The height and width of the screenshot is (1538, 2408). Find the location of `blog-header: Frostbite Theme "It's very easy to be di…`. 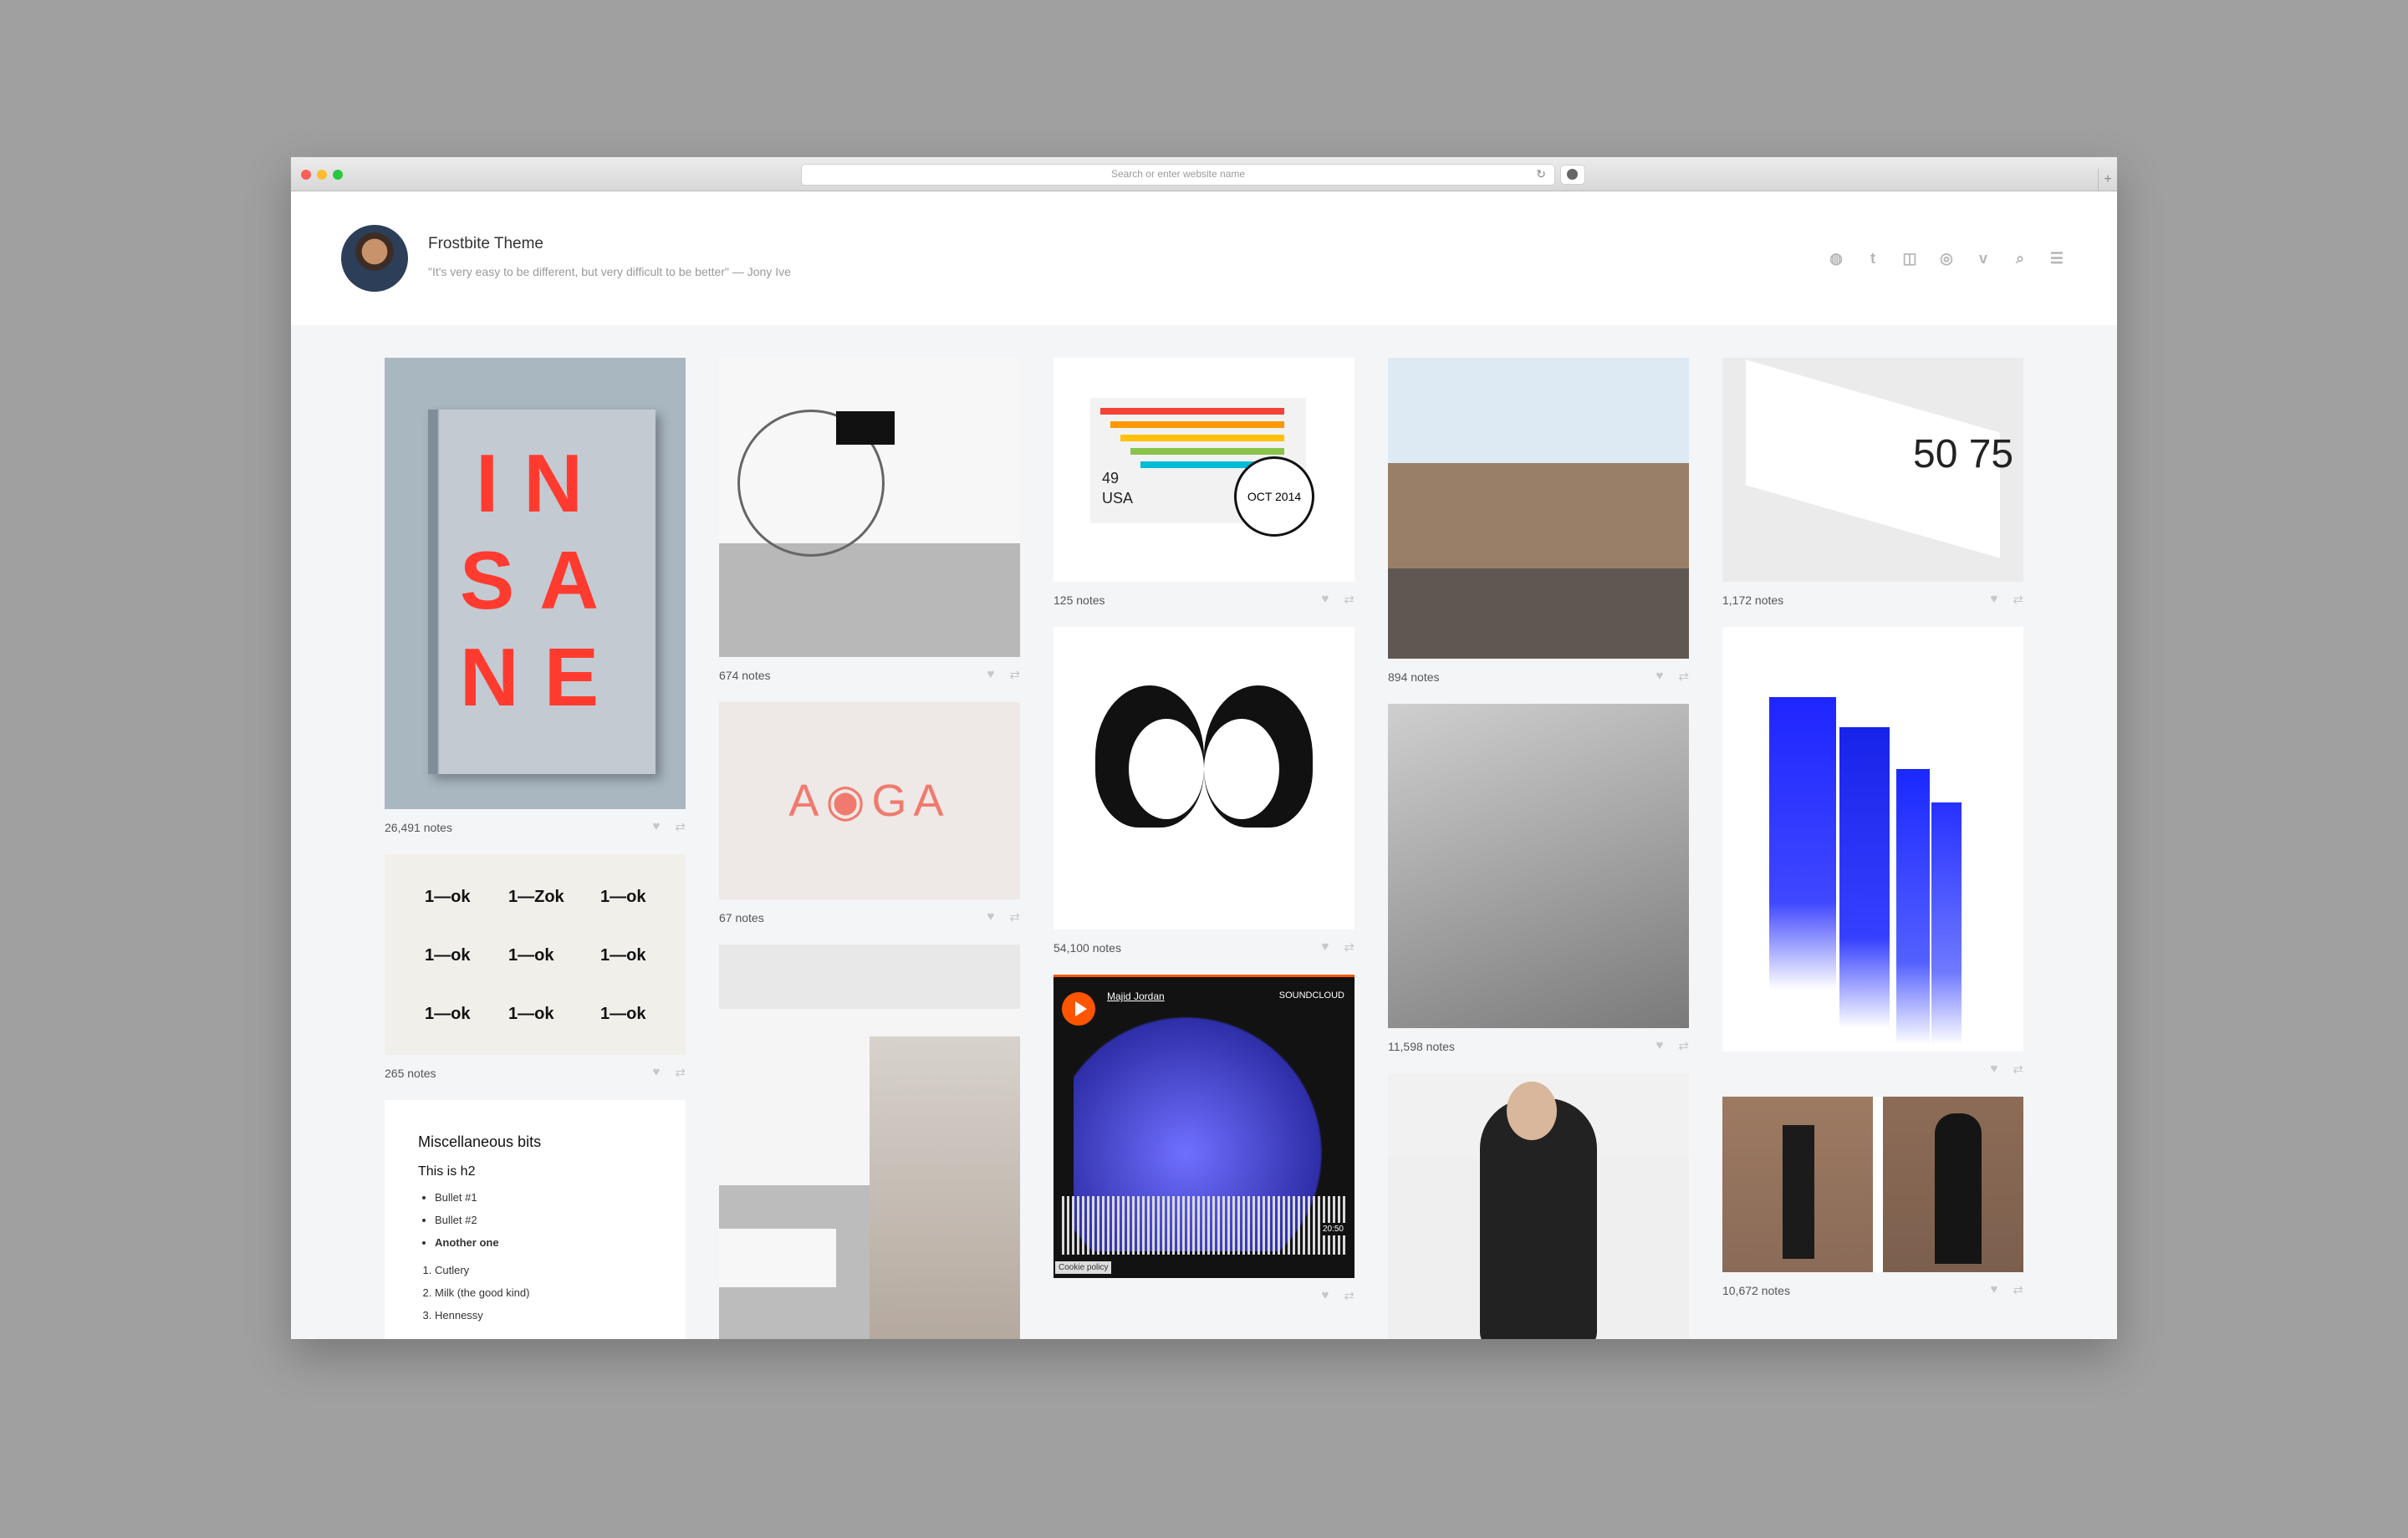

blog-header: Frostbite Theme "It's very easy to be di… is located at coordinates (1204, 258).